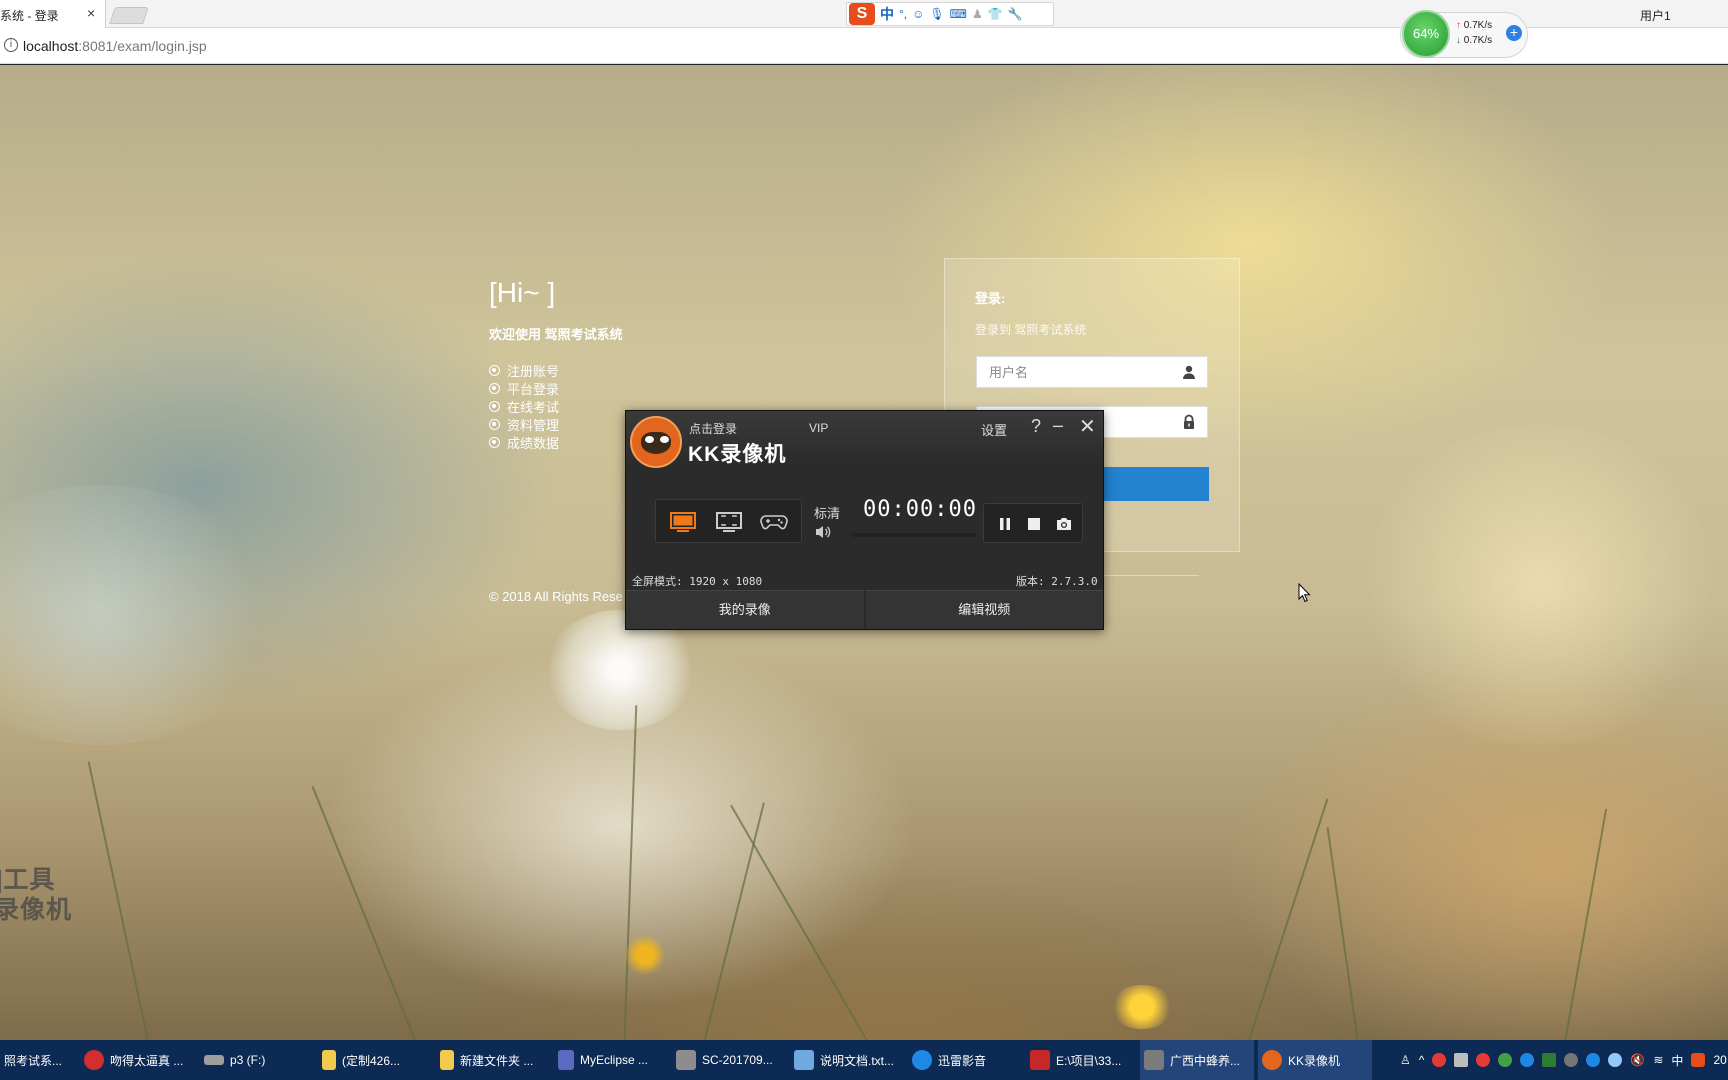 This screenshot has width=1728, height=1080. I want to click on taskbar-item: 迅雷影音, so click(963, 1060).